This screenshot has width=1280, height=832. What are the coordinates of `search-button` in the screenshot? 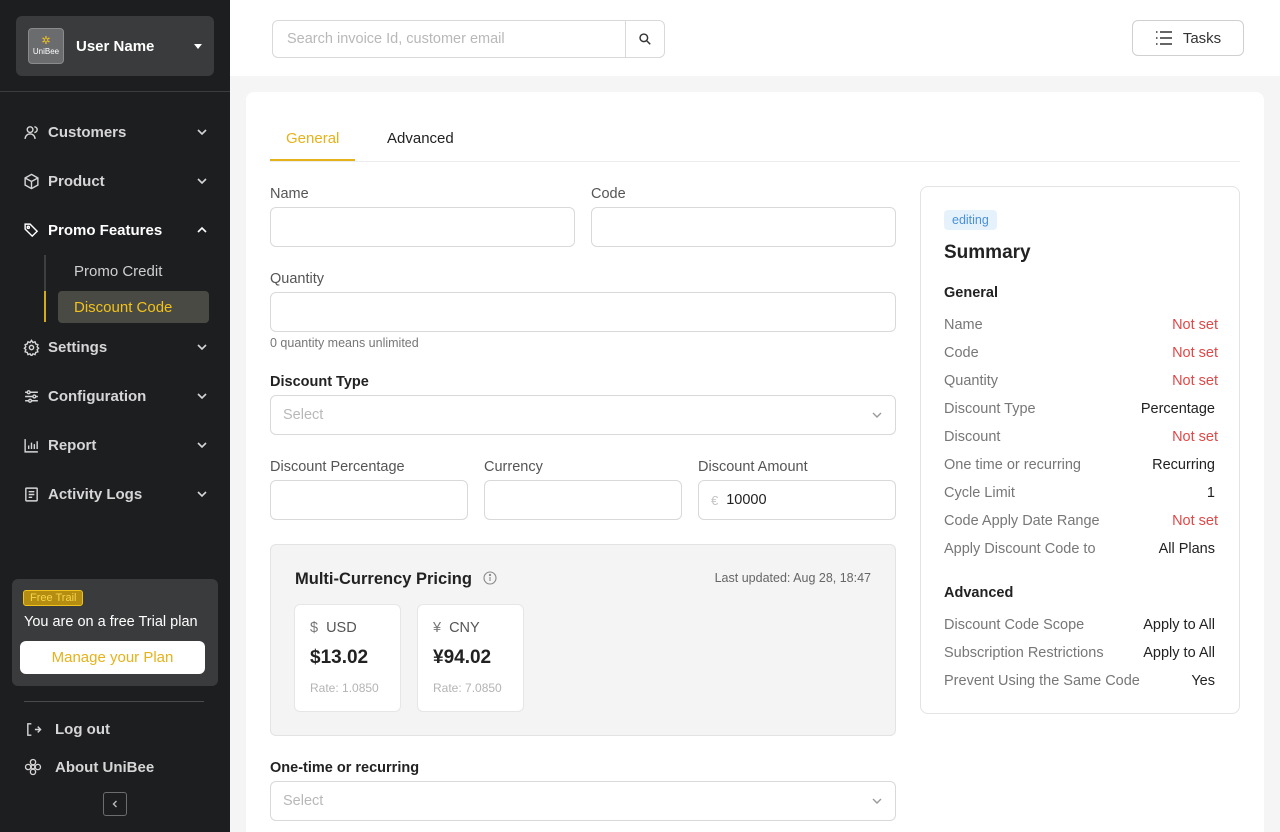 It's located at (645, 39).